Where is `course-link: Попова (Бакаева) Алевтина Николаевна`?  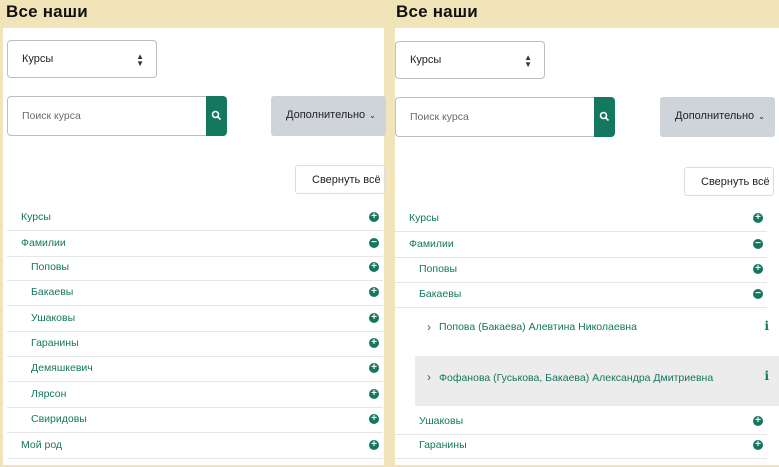 course-link: Попова (Бакаева) Алевтина Николаевна is located at coordinates (538, 327).